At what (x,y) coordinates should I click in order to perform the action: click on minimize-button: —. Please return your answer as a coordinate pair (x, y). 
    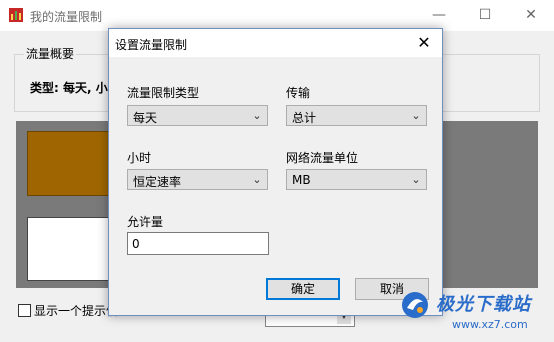
    Looking at the image, I should click on (439, 15).